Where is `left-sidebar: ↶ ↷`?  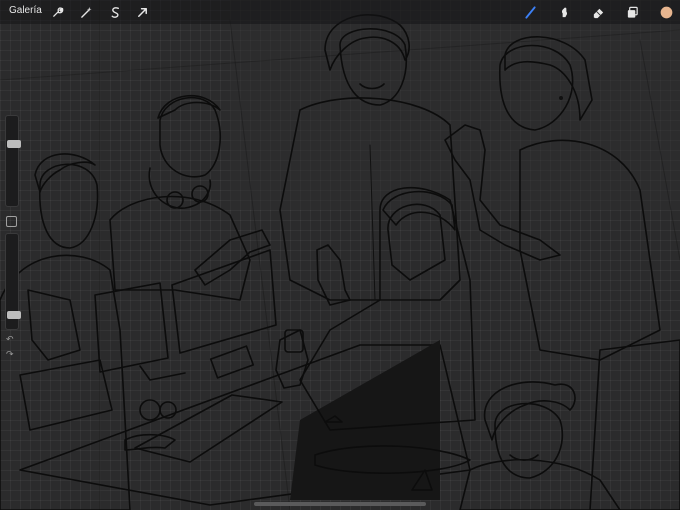 left-sidebar: ↶ ↷ is located at coordinates (11, 240).